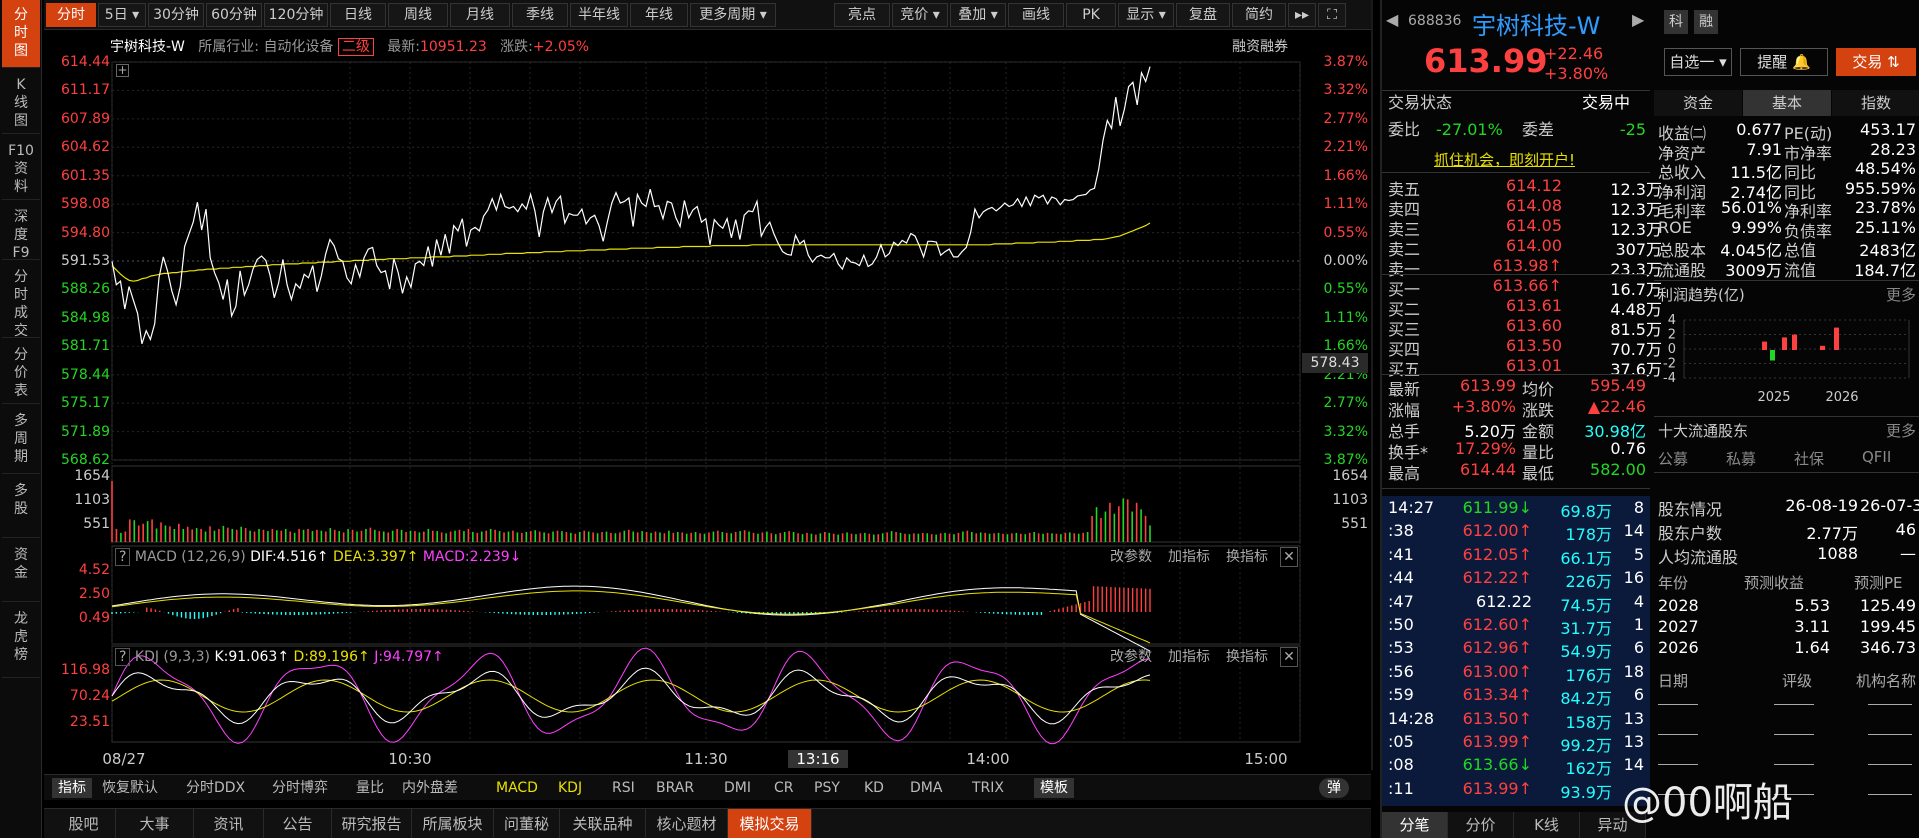  I want to click on holder-value-a: 1088, so click(1837, 553).